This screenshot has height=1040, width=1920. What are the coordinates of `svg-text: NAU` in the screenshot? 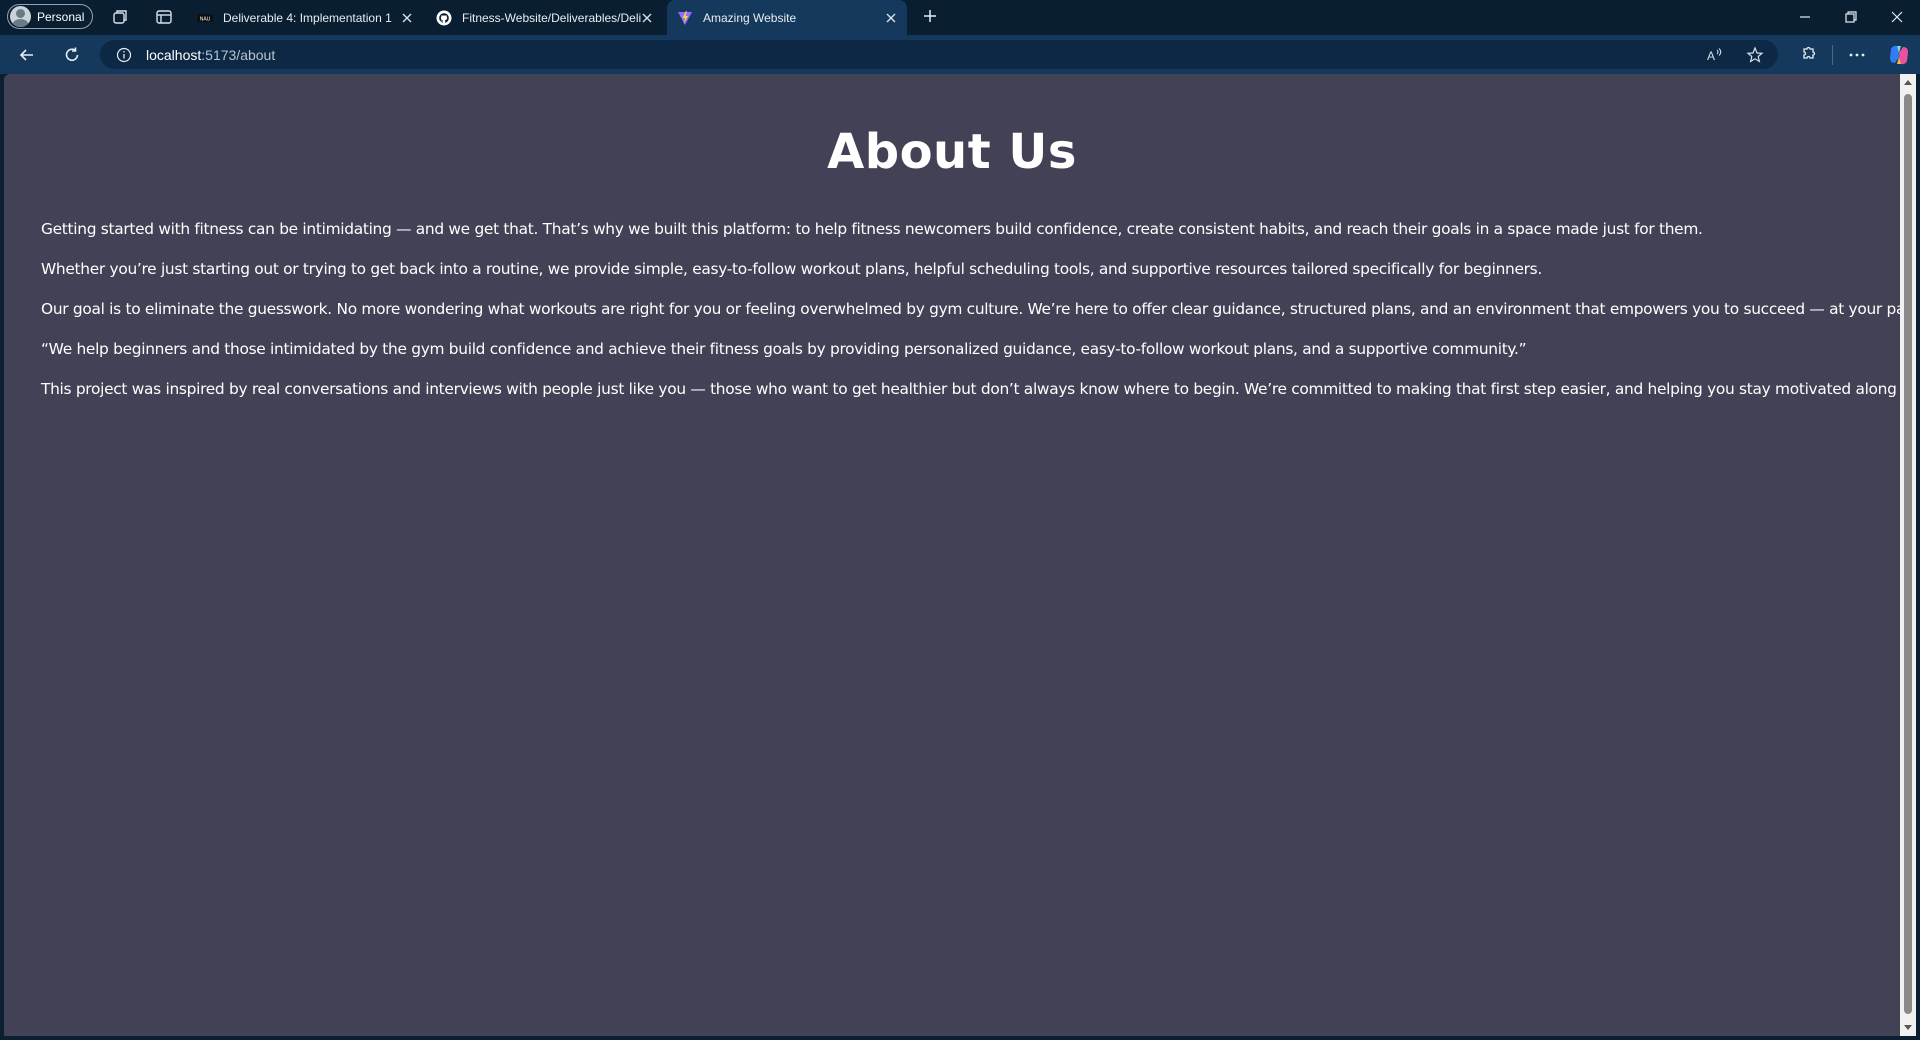 It's located at (205, 19).